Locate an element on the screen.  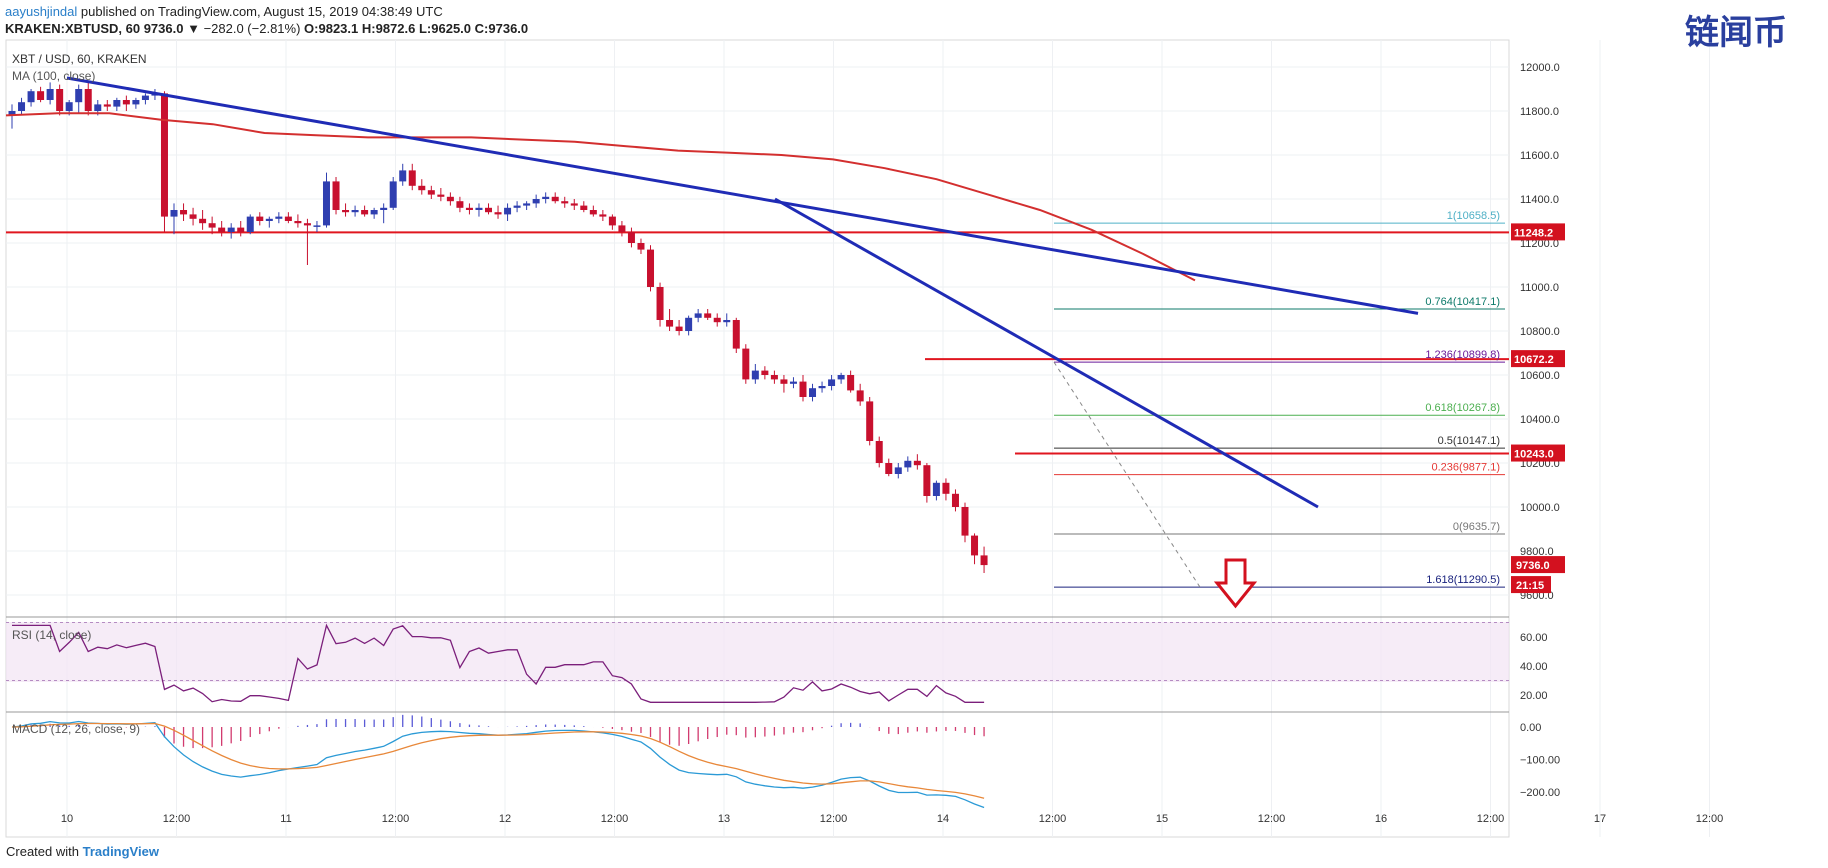
y-tick-label: 10000.0 is located at coordinates (1540, 508).